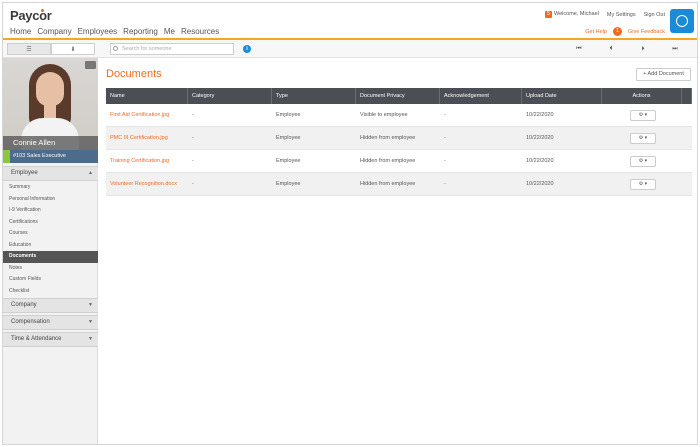  Describe the element at coordinates (675, 49) in the screenshot. I see `last-page-icon: ⏭` at that location.